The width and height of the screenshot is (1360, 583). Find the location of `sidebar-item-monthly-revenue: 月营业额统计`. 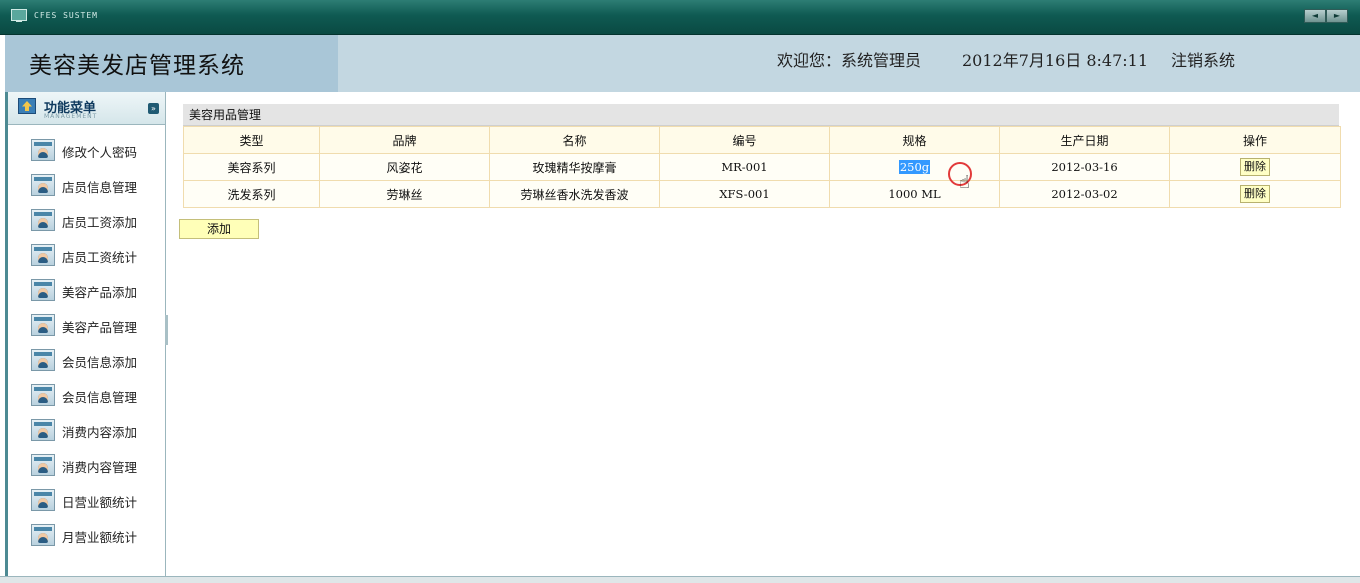

sidebar-item-monthly-revenue: 月营业额统计 is located at coordinates (86, 534).